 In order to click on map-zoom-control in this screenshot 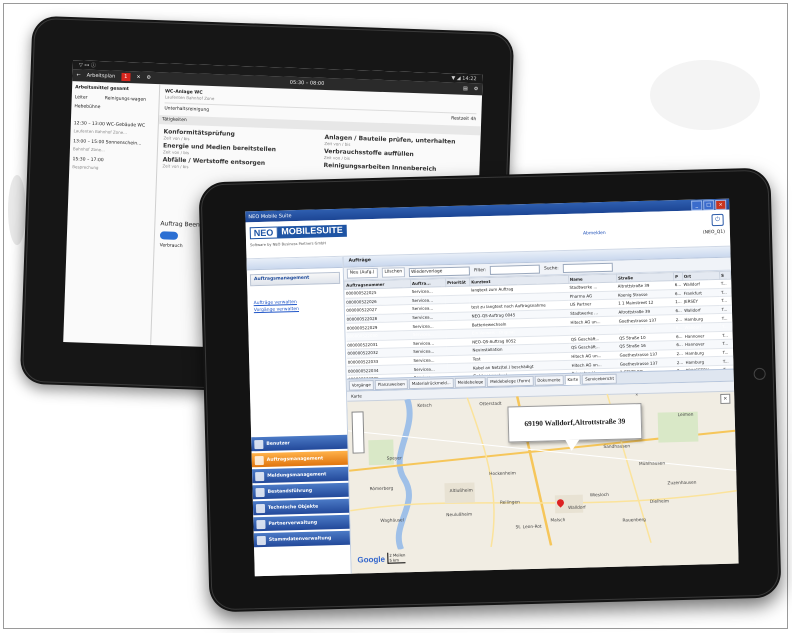, I will do `click(358, 432)`.